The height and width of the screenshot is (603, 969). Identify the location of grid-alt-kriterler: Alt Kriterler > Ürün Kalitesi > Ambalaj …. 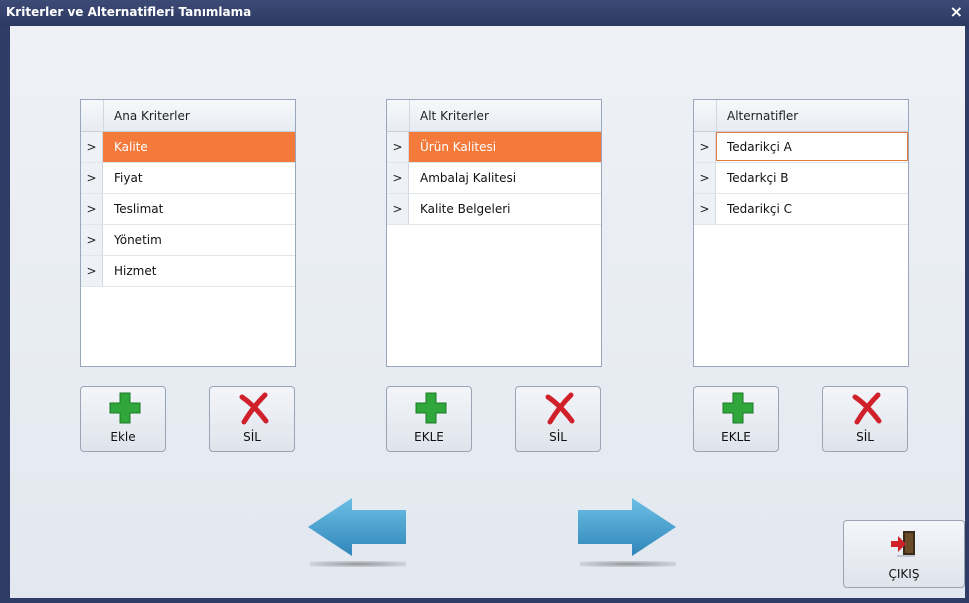
(494, 233).